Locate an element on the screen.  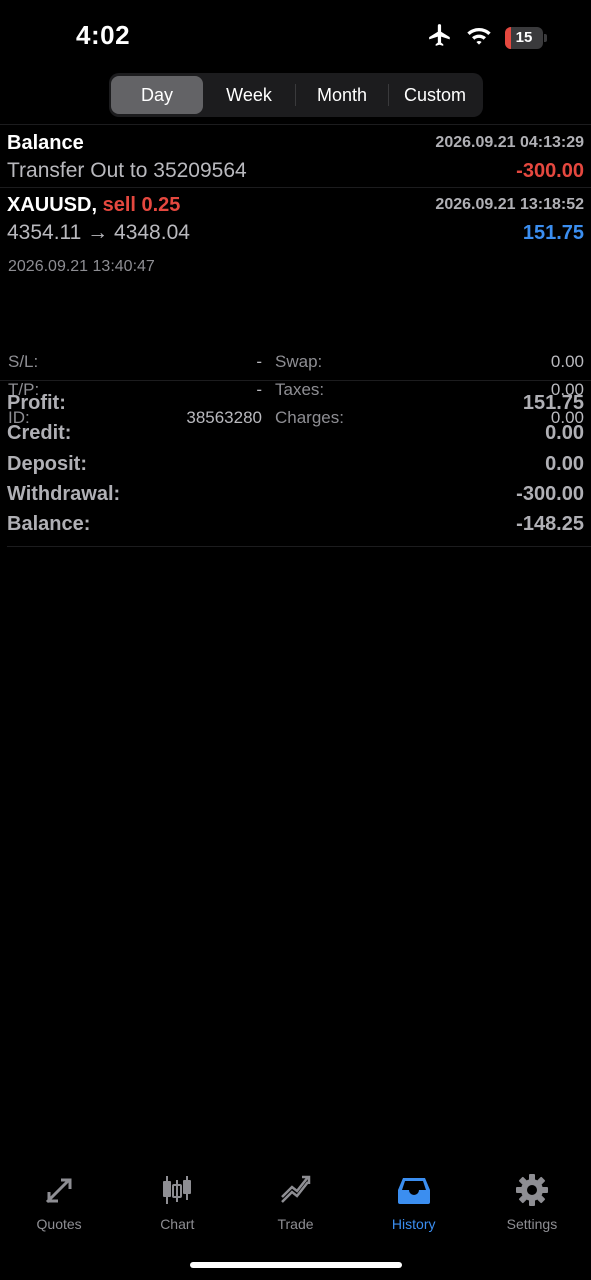
entry-amount: -300.00 is located at coordinates (550, 171).